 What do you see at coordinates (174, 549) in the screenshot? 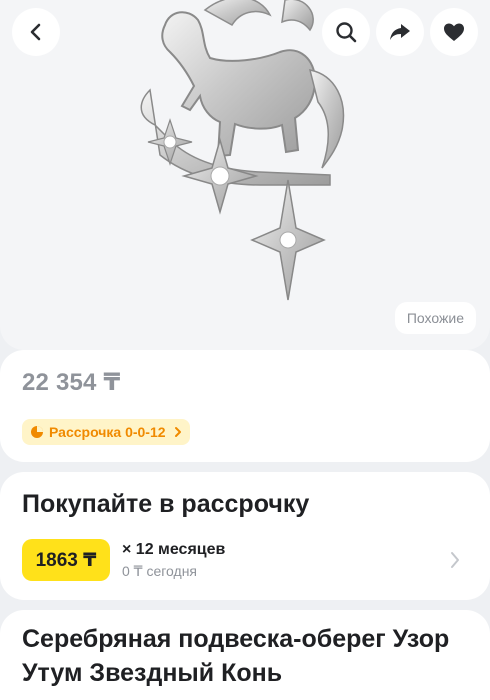
I see `installment-months: × 12 месяцев` at bounding box center [174, 549].